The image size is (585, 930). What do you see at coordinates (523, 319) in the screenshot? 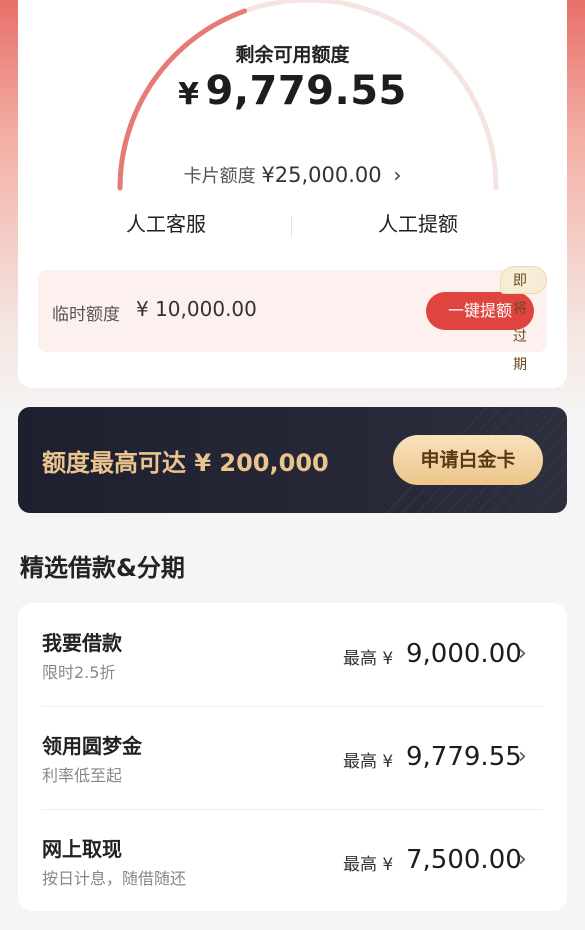
I see `expiring-badge: 即将过期` at bounding box center [523, 319].